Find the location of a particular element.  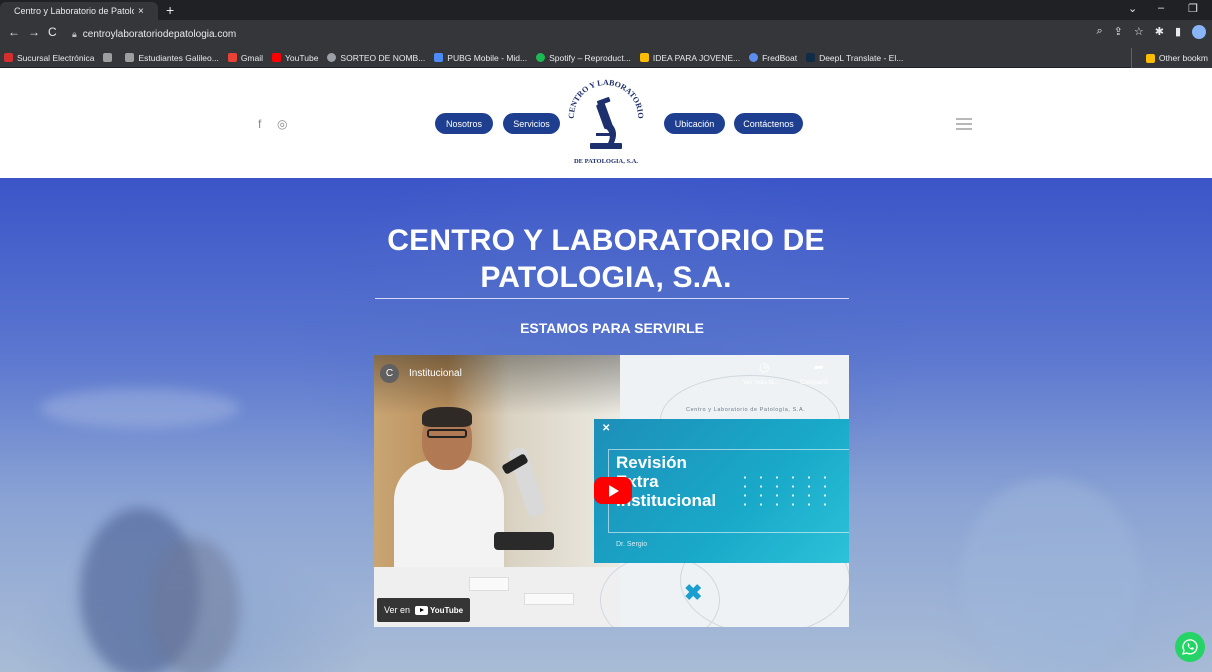

hero-subtitle: ESTAMOS PARA SERVIRLE is located at coordinates (612, 328).